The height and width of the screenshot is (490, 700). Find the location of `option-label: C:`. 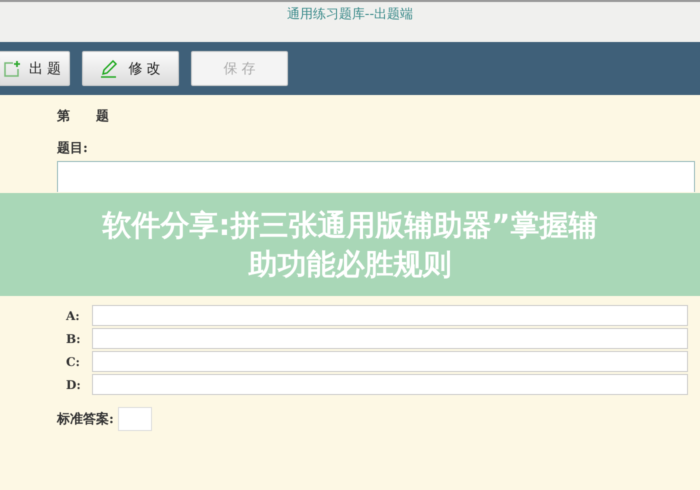

option-label: C: is located at coordinates (73, 361).